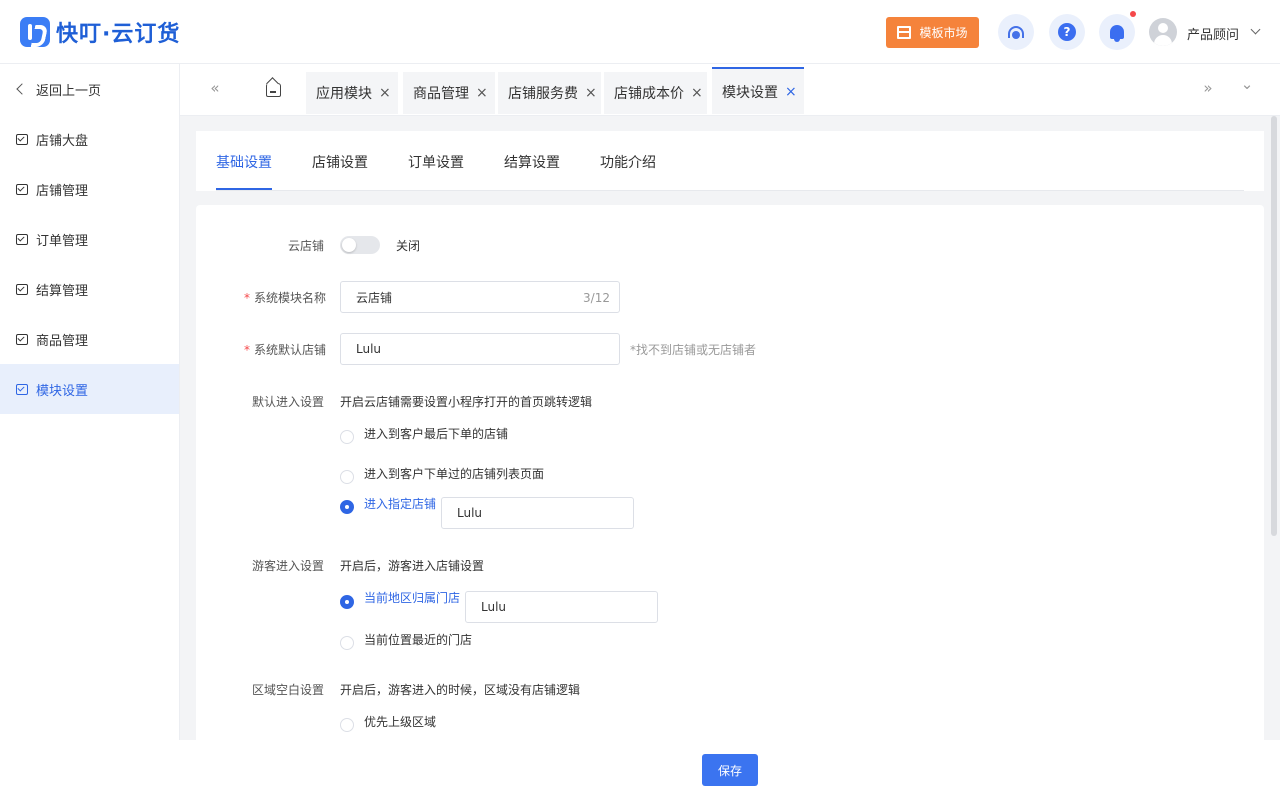 Image resolution: width=1280 pixels, height=800 pixels. What do you see at coordinates (418, 639) in the screenshot?
I see `radio-label-nearest-store: 当前位置最近的门店` at bounding box center [418, 639].